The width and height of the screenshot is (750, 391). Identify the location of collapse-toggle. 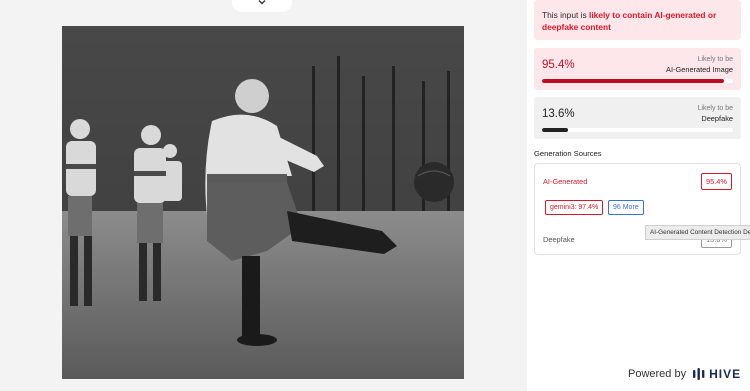
(262, 6).